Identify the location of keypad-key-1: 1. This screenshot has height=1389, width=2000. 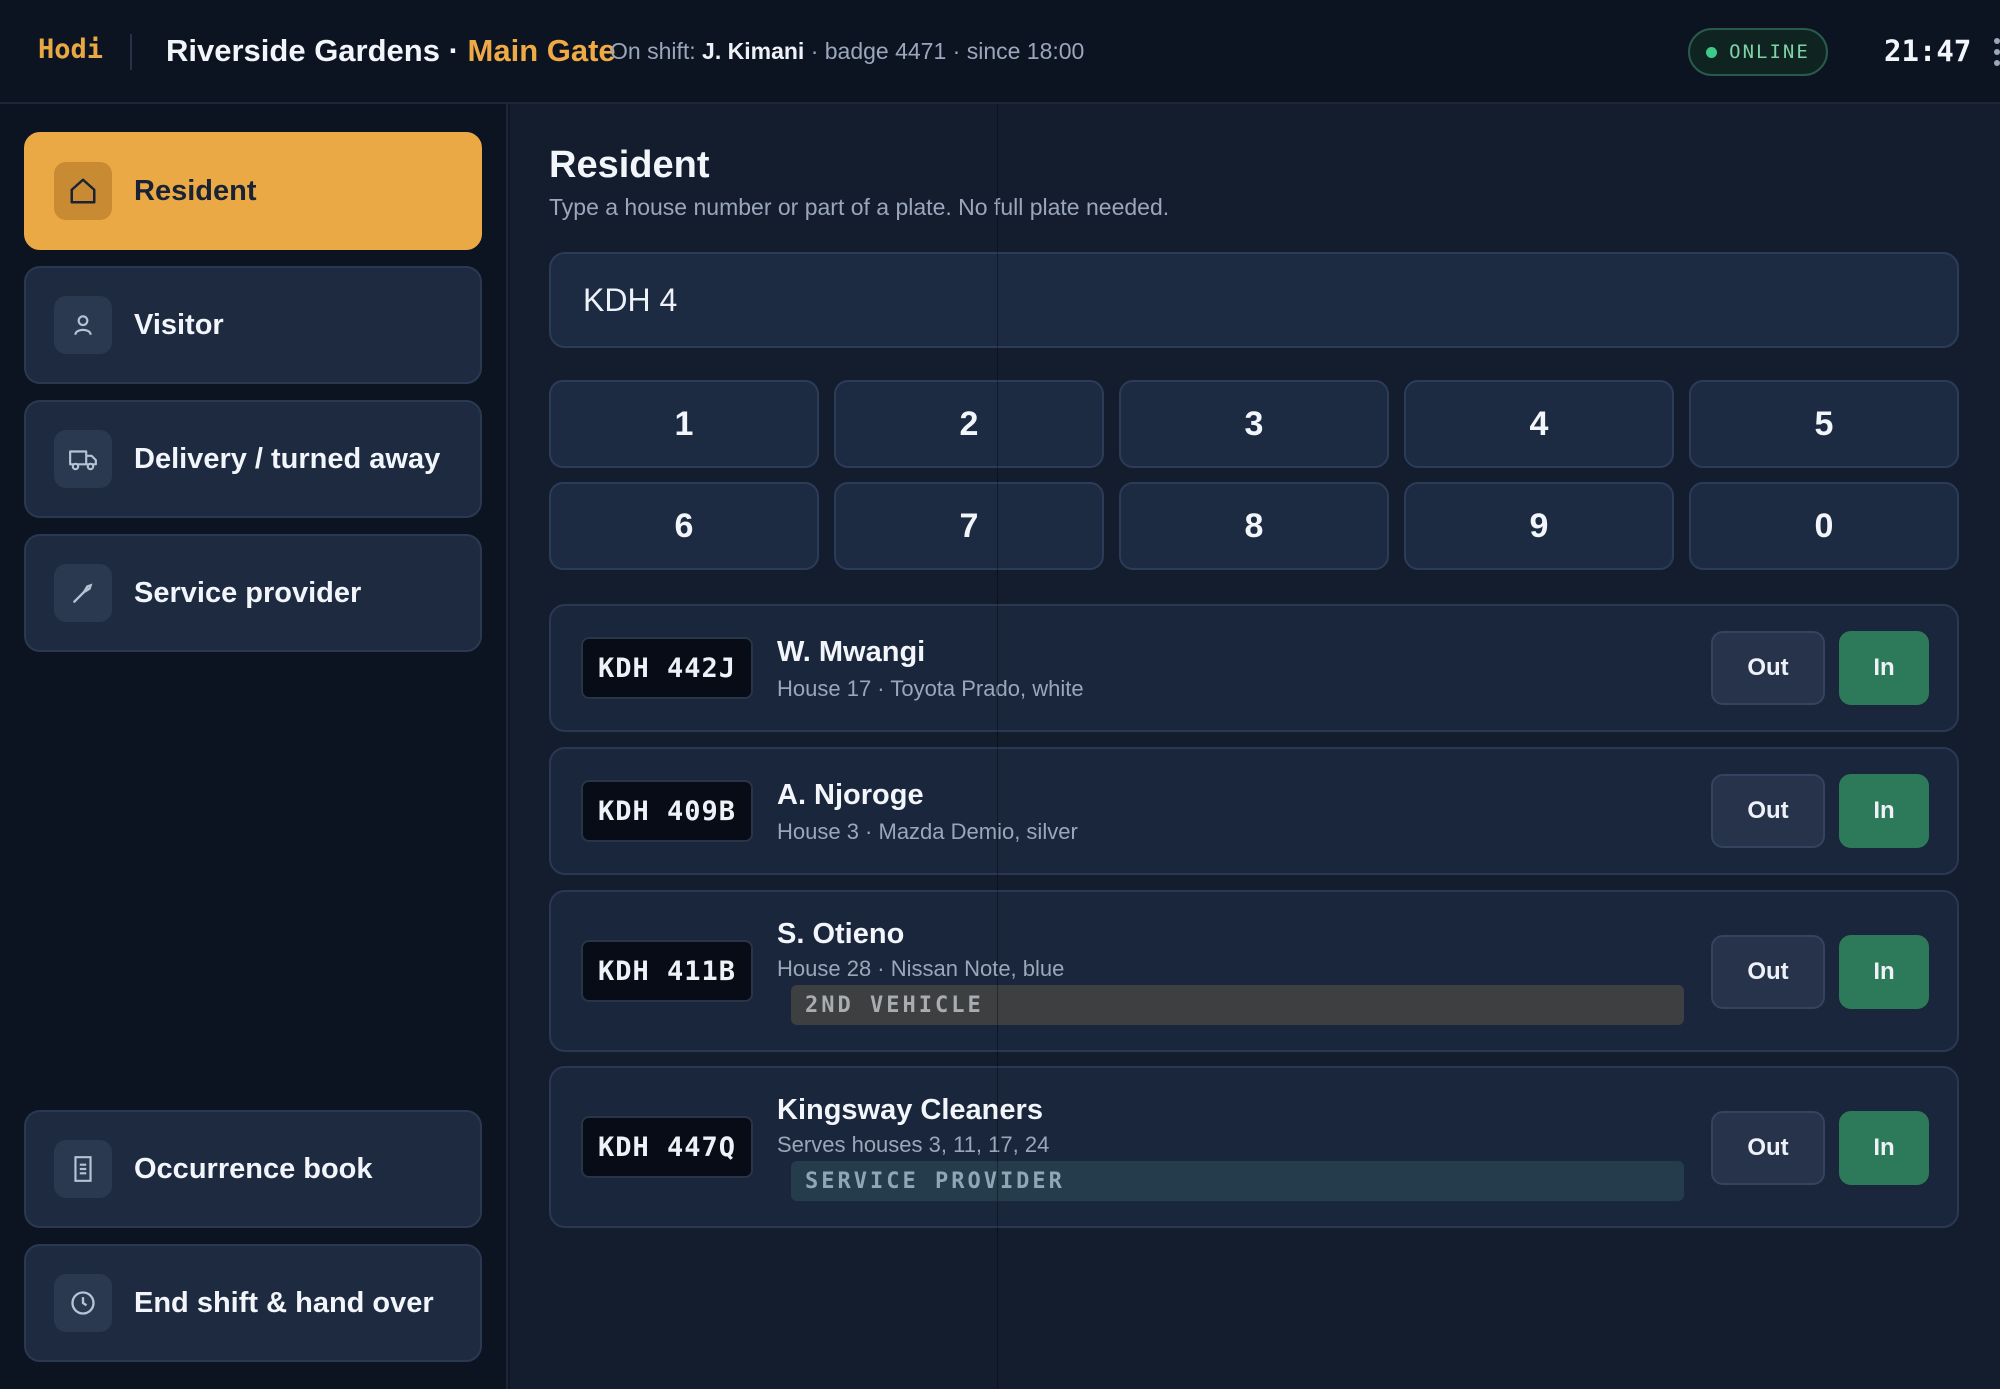
(684, 424).